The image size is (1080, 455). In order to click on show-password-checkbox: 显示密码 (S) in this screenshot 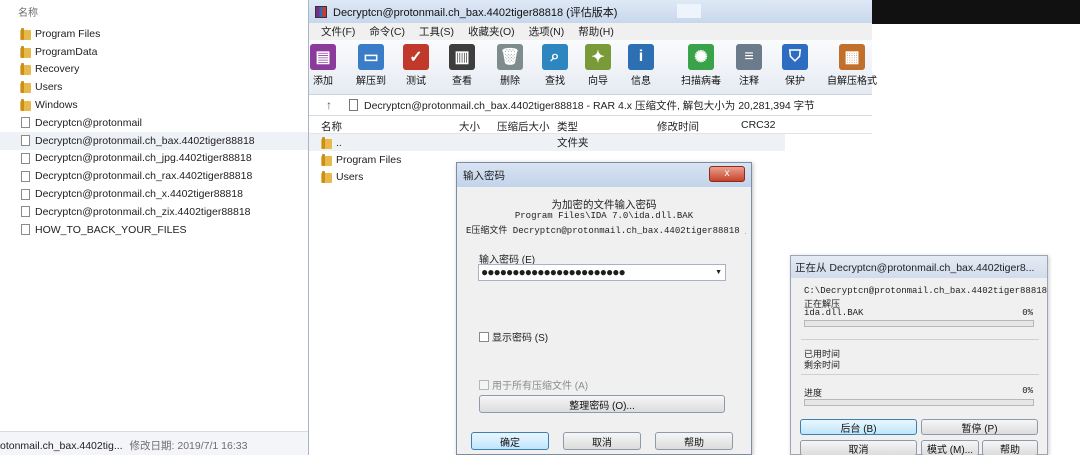, I will do `click(513, 336)`.